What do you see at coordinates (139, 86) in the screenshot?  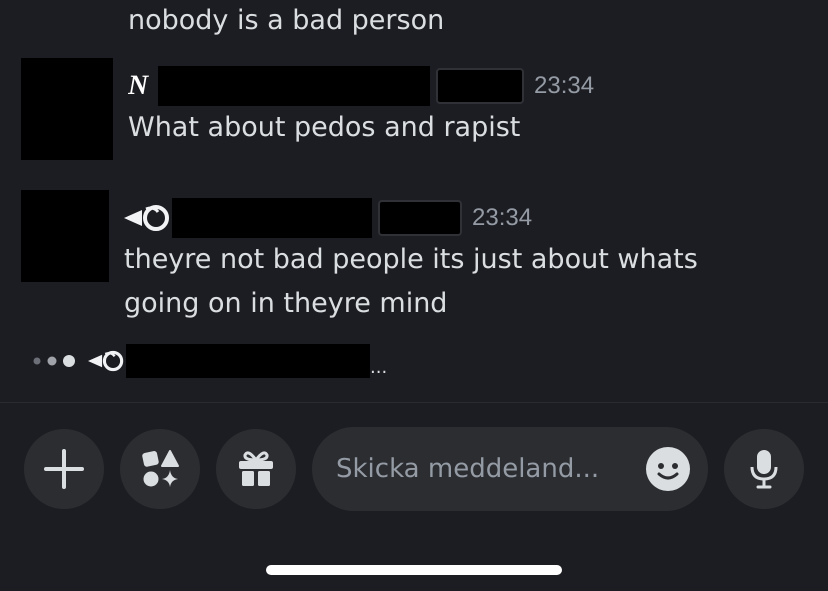 I see `author-name: N` at bounding box center [139, 86].